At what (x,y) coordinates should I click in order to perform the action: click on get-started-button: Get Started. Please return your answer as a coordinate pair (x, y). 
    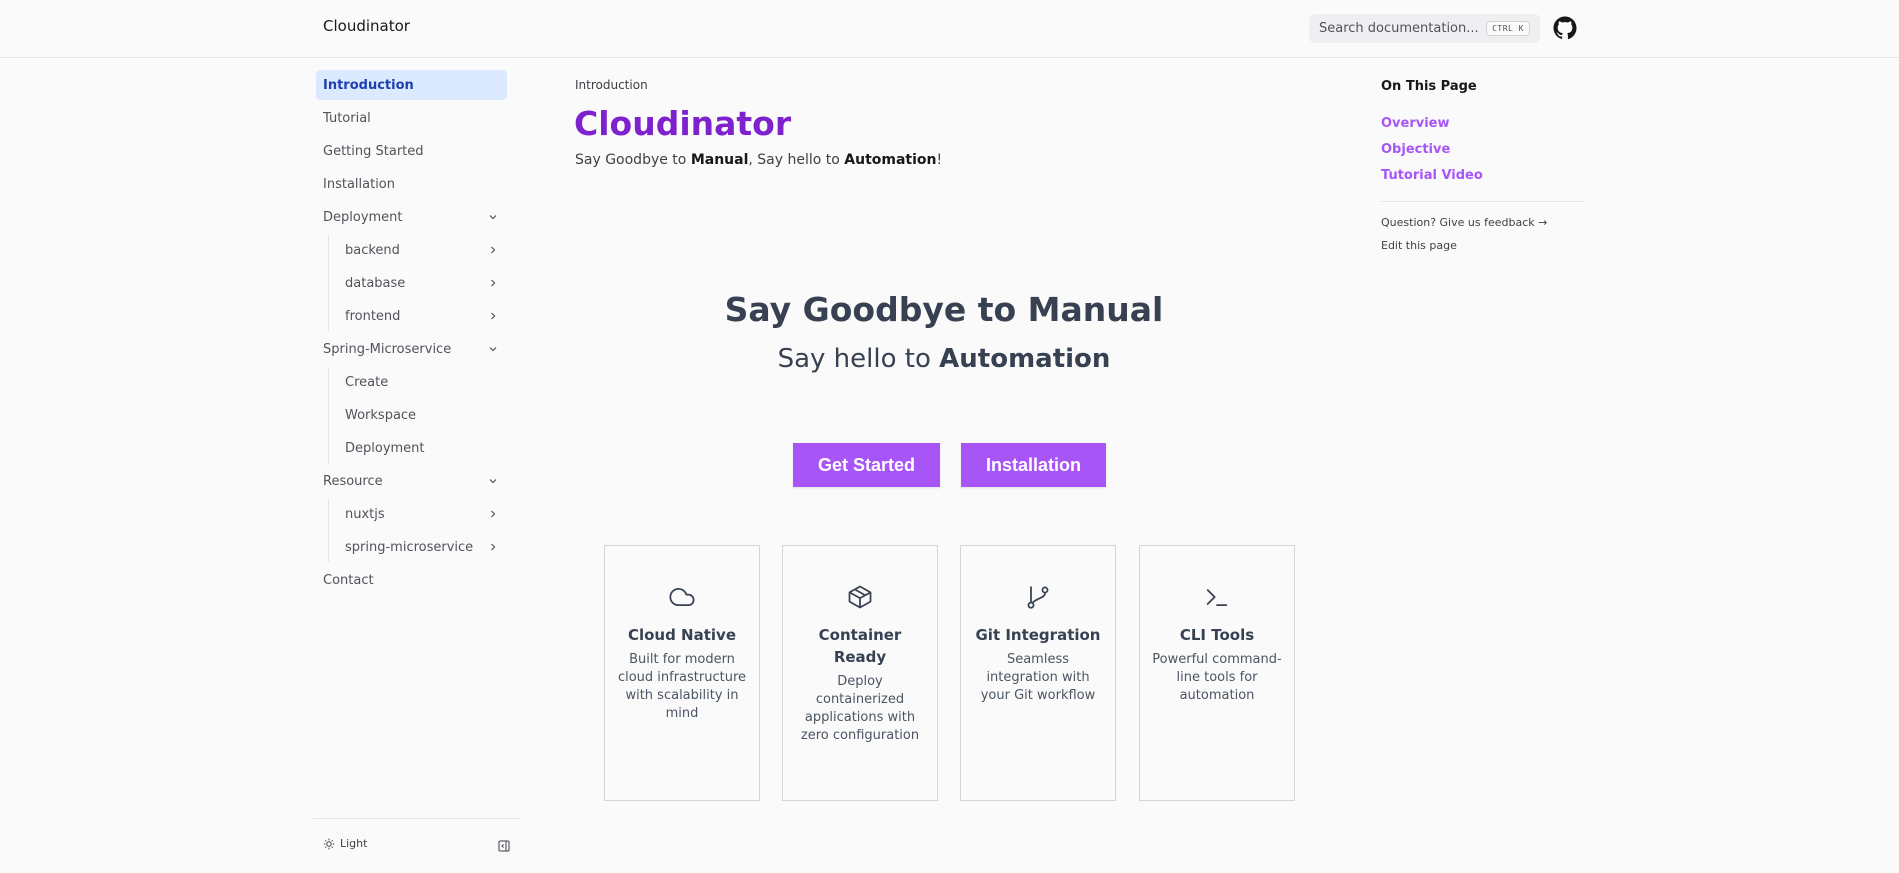
    Looking at the image, I should click on (866, 465).